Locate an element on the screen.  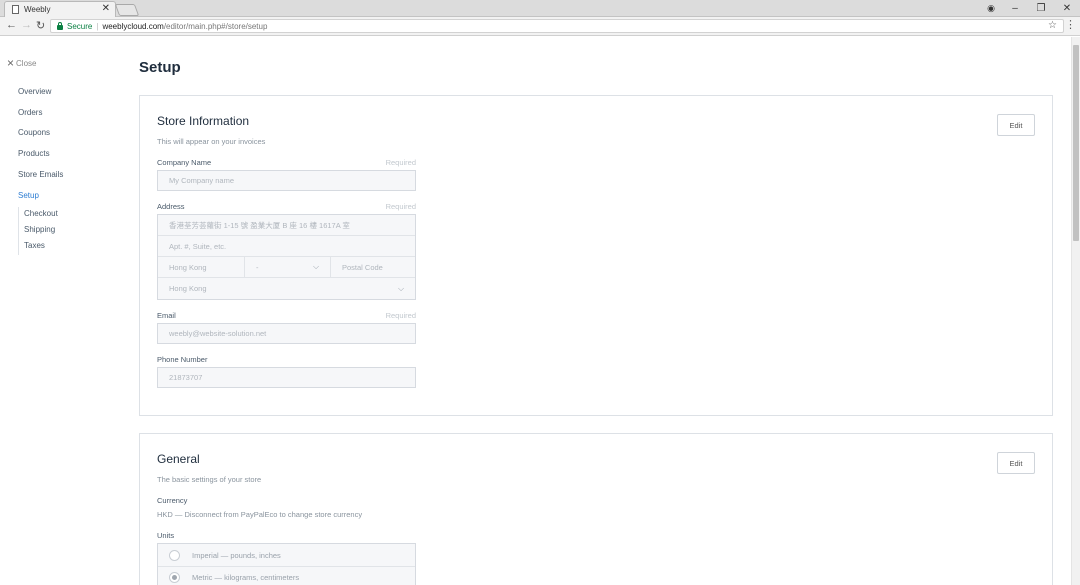
phone-number-value: 21873707 is located at coordinates (186, 377).